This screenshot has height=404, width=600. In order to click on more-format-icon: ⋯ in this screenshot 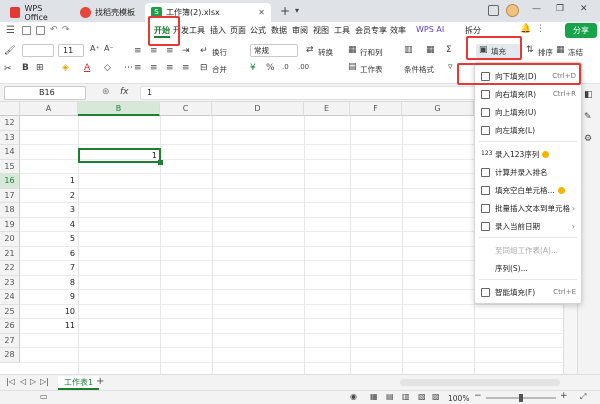, I will do `click(128, 68)`.